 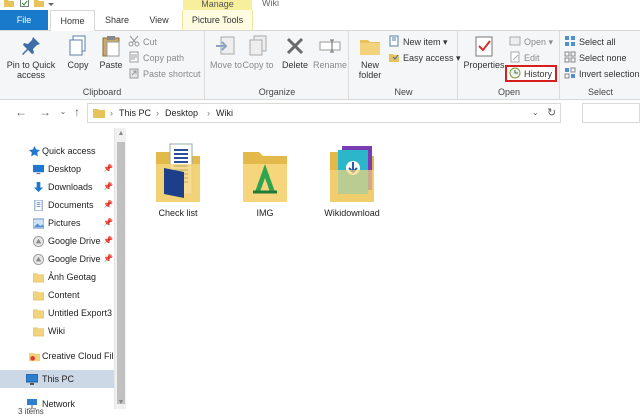 What do you see at coordinates (352, 213) in the screenshot?
I see `file-name: Wikidownload` at bounding box center [352, 213].